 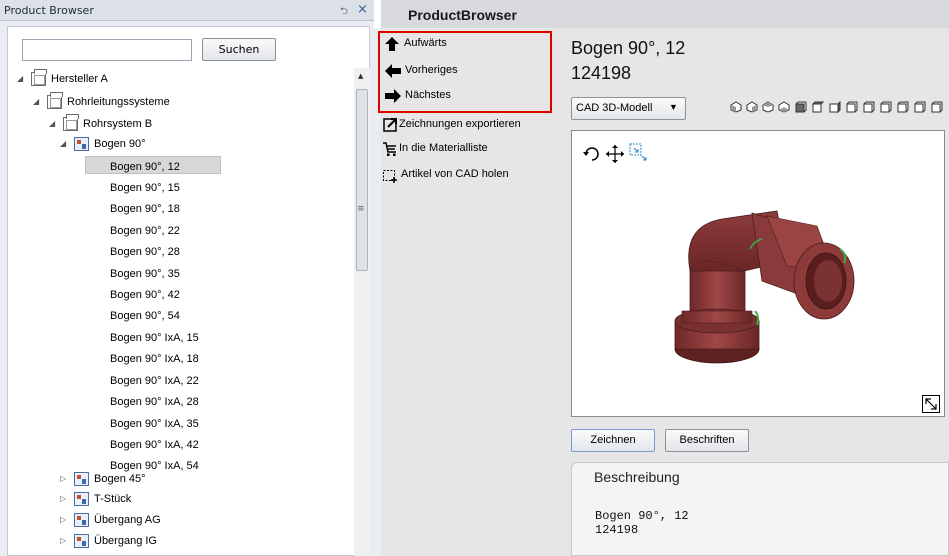 What do you see at coordinates (362, 312) in the screenshot?
I see `tree-scrollbar: ▲ ≡` at bounding box center [362, 312].